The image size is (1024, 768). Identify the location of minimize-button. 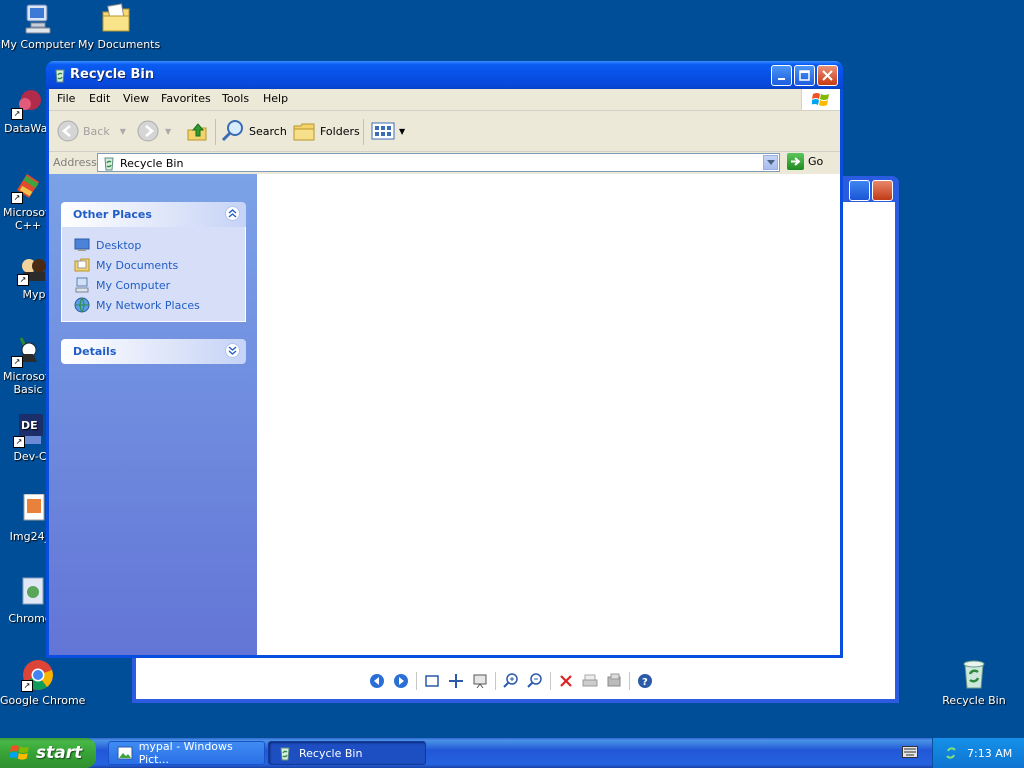
(781, 75).